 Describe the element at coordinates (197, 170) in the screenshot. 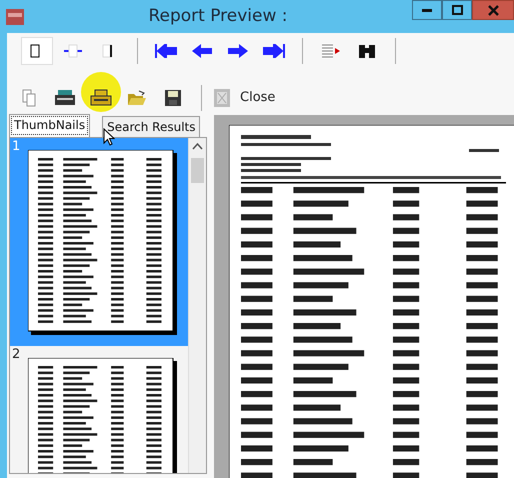

I see `scroll-thumb` at that location.